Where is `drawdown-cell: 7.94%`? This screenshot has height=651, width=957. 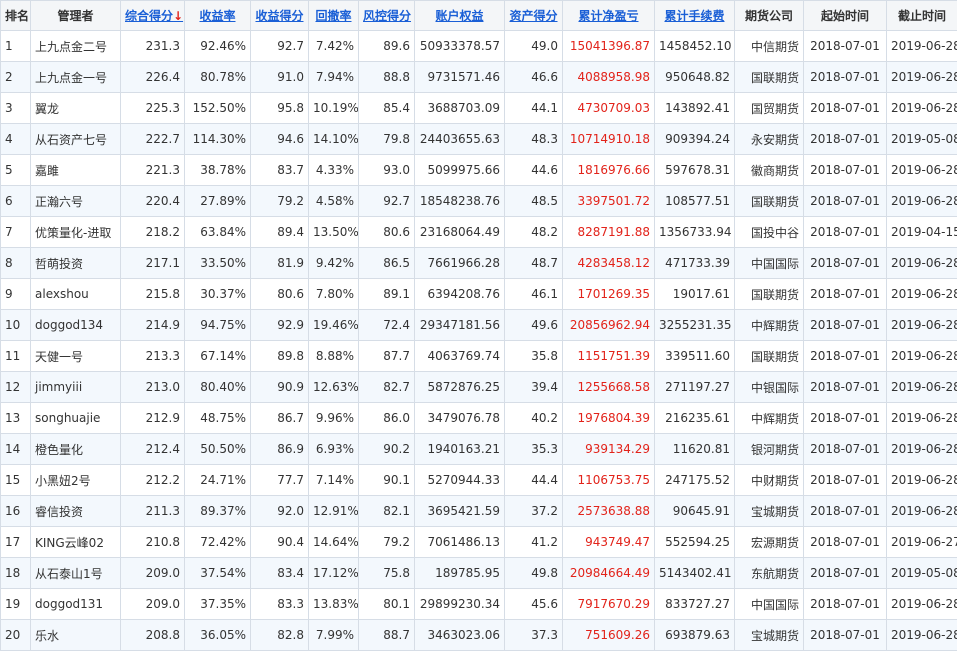
drawdown-cell: 7.94% is located at coordinates (334, 77).